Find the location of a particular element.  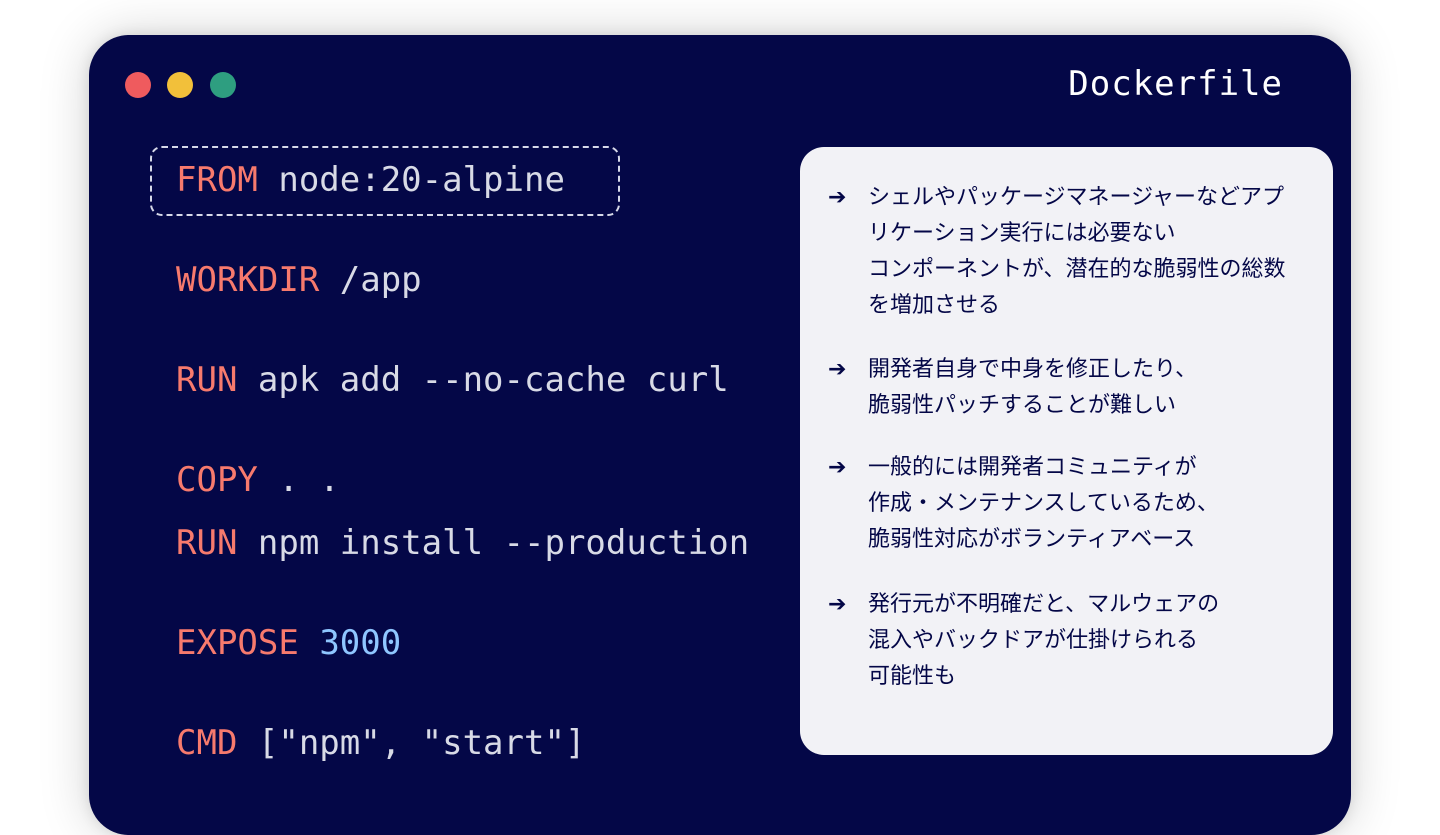

note-text: 開発者自身で中身を修正したり、 脆弱性パッチすることが難しい is located at coordinates (1033, 387).